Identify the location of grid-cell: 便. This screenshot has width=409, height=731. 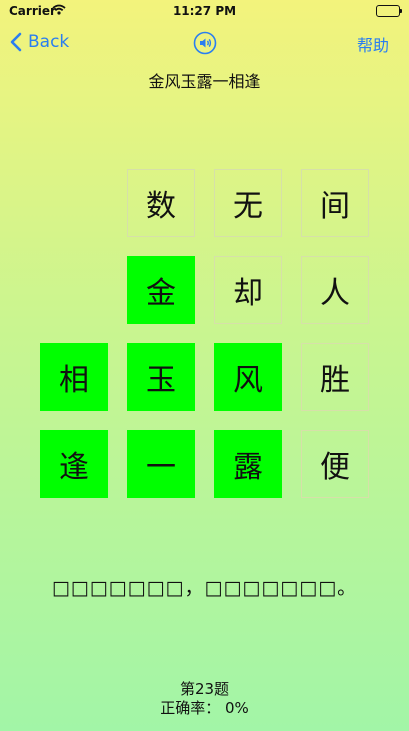
(335, 464).